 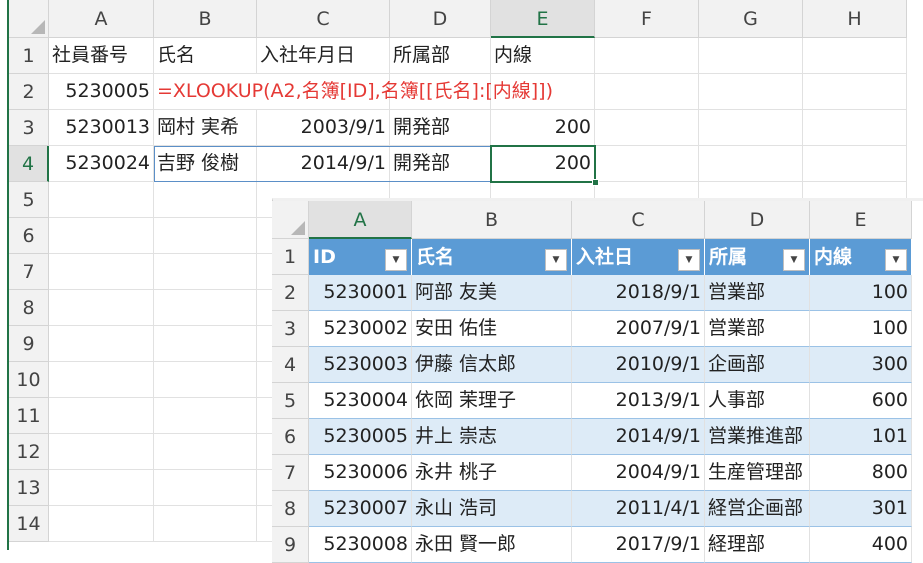 What do you see at coordinates (638, 365) in the screenshot?
I see `table-row-cell: 2010/9/1` at bounding box center [638, 365].